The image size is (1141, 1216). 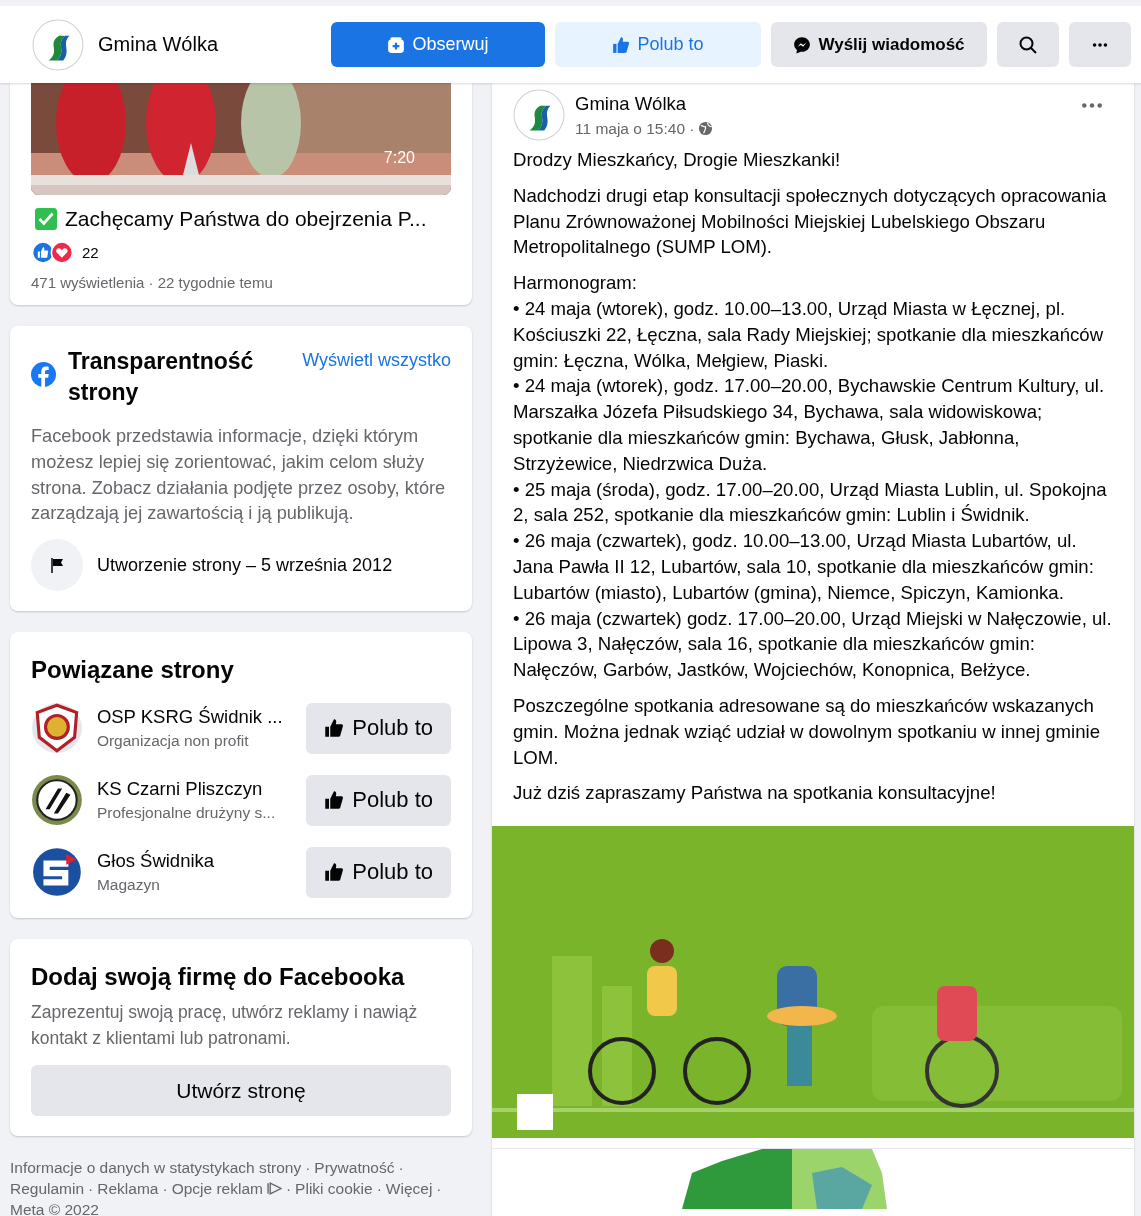 What do you see at coordinates (218, 977) in the screenshot?
I see `card-title: Dodaj swoją firmę do Facebooka` at bounding box center [218, 977].